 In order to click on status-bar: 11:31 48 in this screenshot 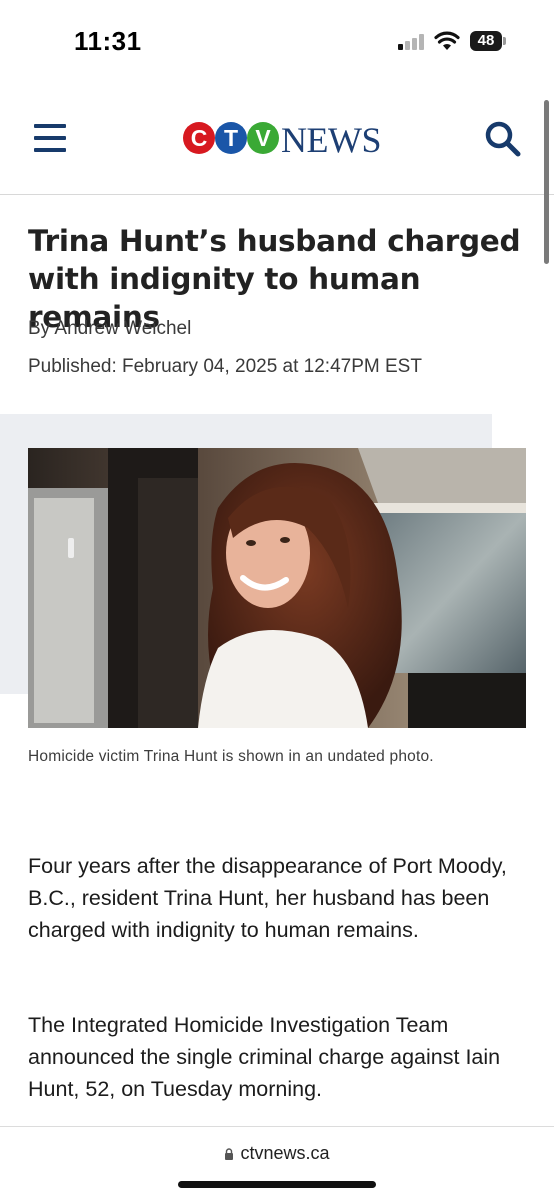, I will do `click(277, 42)`.